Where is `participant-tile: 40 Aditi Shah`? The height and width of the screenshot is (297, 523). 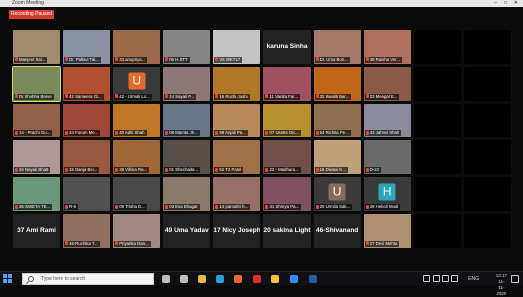
participant-tile: 40 Aditi Shah is located at coordinates (137, 120).